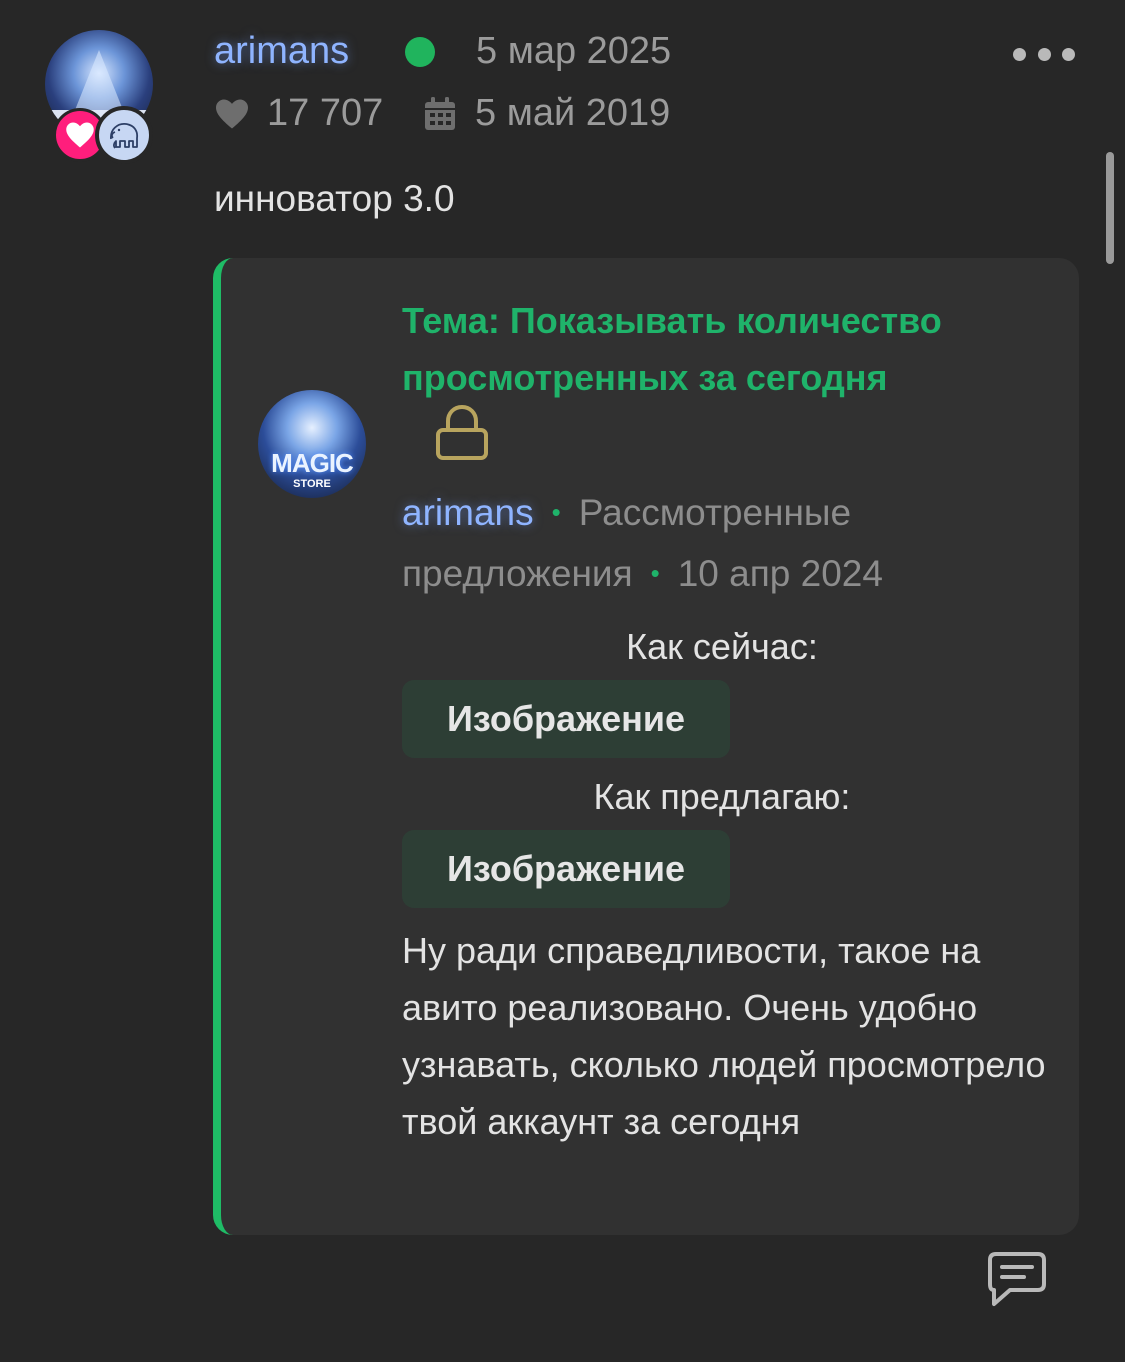 Image resolution: width=1125 pixels, height=1362 pixels. I want to click on avatar-magic-text: MAGIC, so click(312, 463).